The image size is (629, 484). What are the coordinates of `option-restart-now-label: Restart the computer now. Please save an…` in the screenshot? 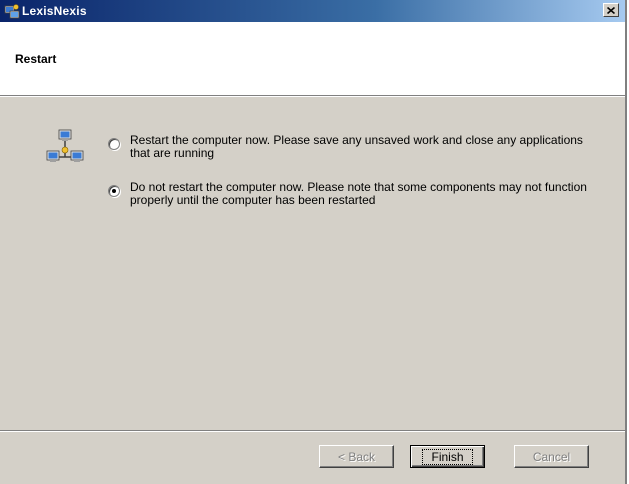 It's located at (356, 146).